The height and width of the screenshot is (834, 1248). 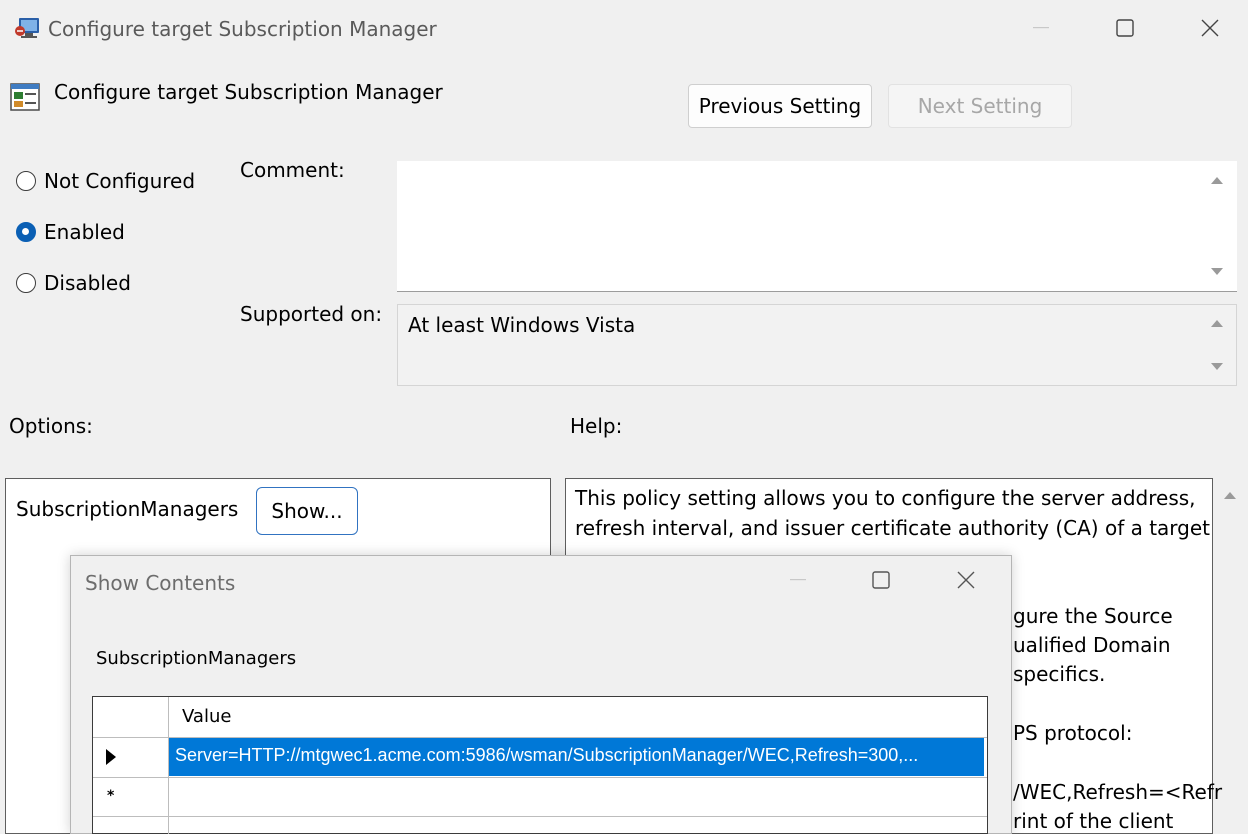 What do you see at coordinates (596, 426) in the screenshot?
I see `help-label: Help:` at bounding box center [596, 426].